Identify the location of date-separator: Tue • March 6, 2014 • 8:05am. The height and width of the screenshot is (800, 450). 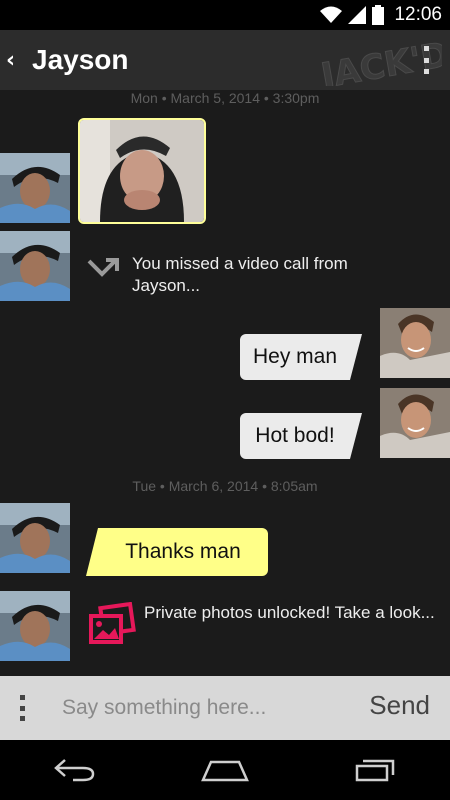
(225, 486).